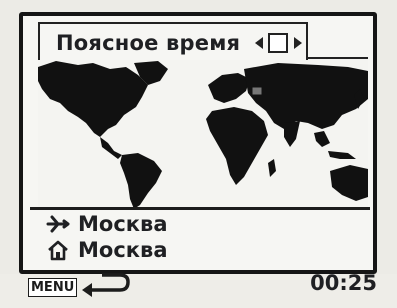 This screenshot has height=308, width=397. What do you see at coordinates (106, 285) in the screenshot?
I see `return-arrow-icon` at bounding box center [106, 285].